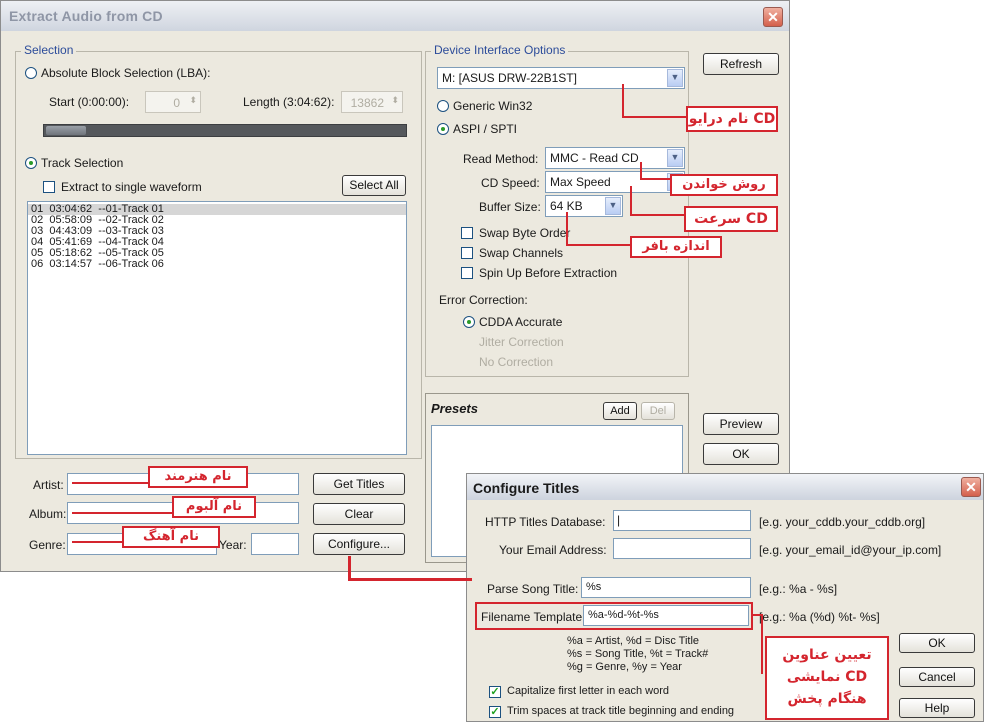  What do you see at coordinates (741, 424) in the screenshot?
I see `preview-button: Preview` at bounding box center [741, 424].